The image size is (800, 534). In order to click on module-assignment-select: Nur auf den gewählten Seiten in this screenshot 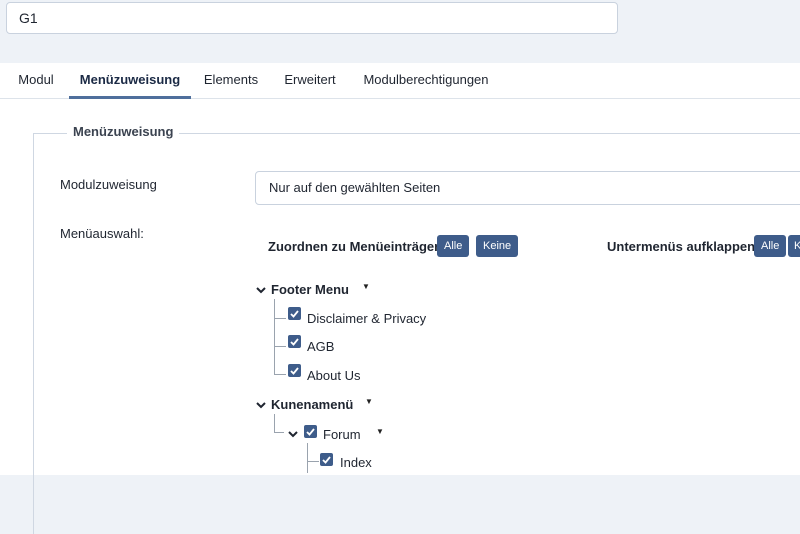, I will do `click(527, 188)`.